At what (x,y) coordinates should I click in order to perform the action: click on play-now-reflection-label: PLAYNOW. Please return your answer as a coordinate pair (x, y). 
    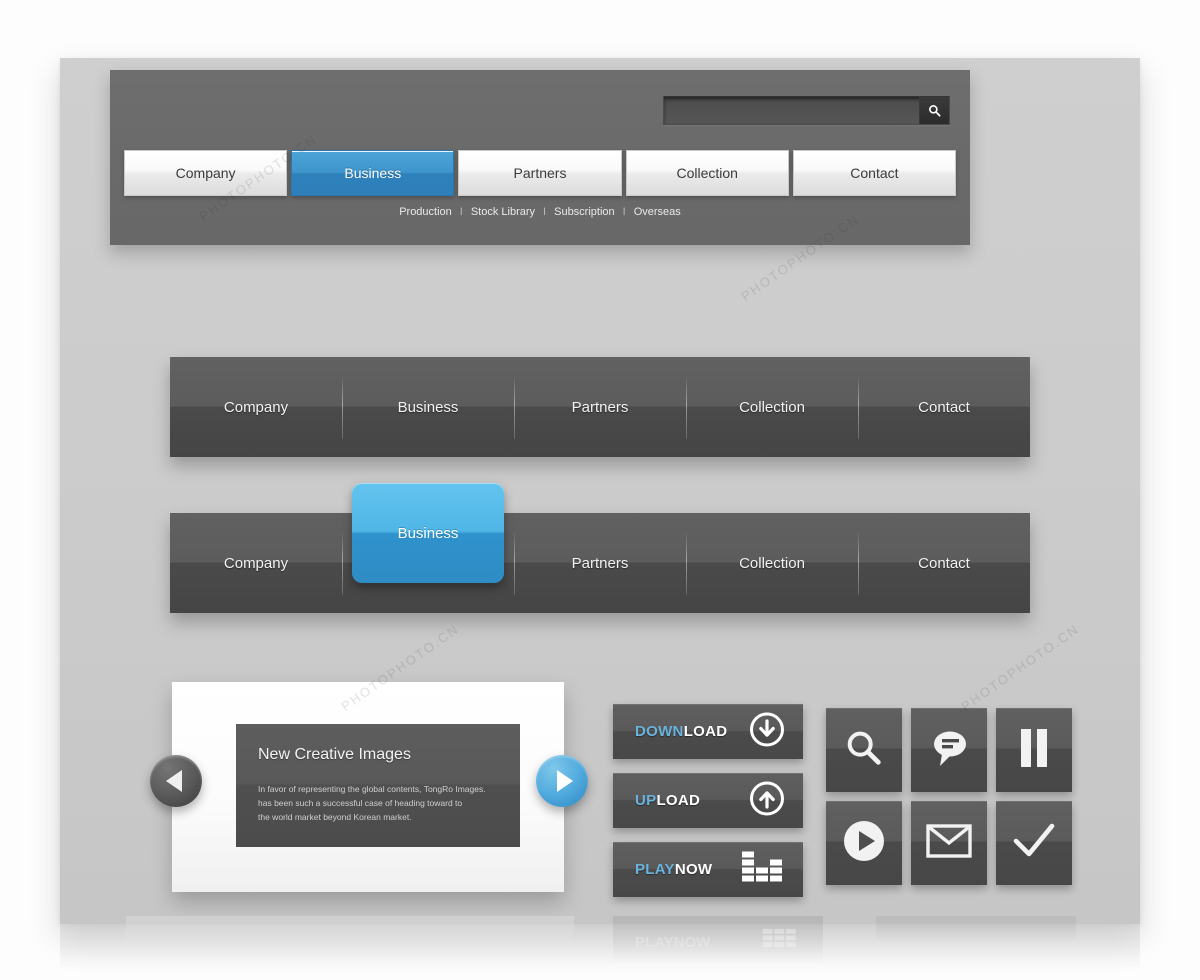
    Looking at the image, I should click on (672, 942).